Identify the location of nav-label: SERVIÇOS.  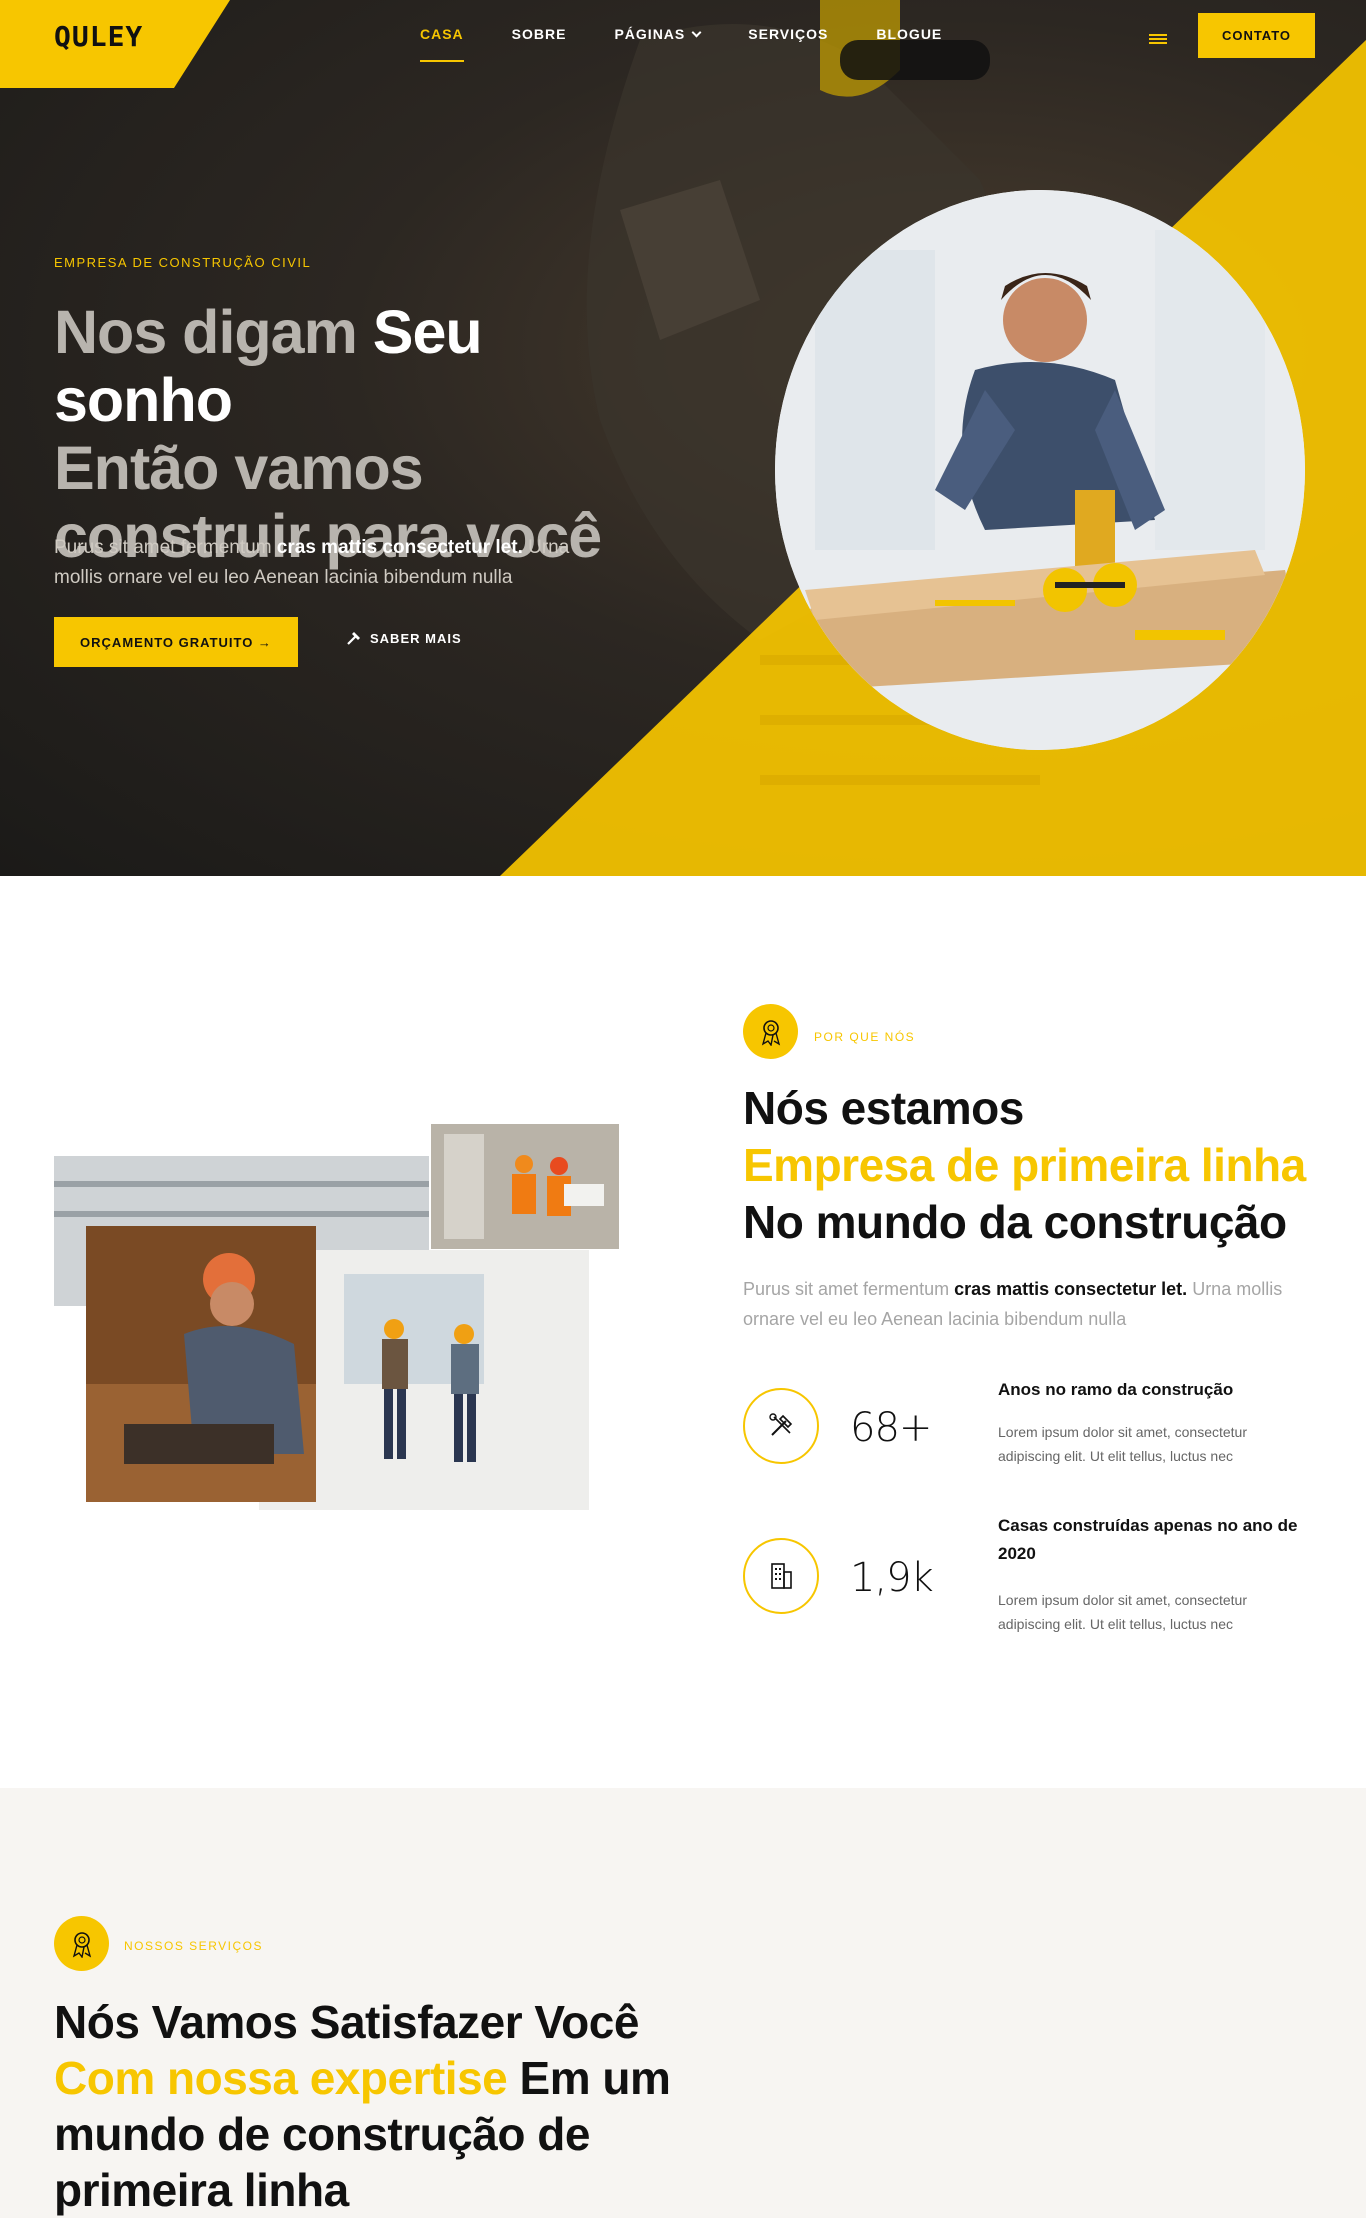
(788, 34).